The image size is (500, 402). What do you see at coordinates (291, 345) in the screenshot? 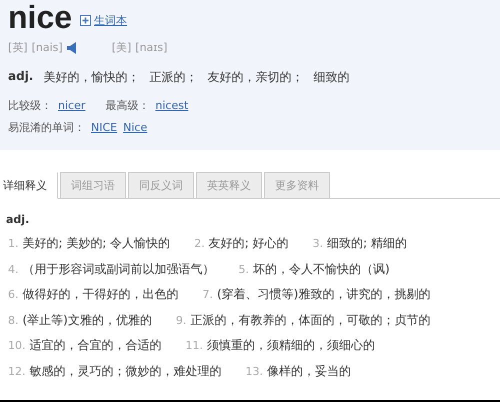
I see `definition-text: 须慎重的，须精细的，须细心的` at bounding box center [291, 345].